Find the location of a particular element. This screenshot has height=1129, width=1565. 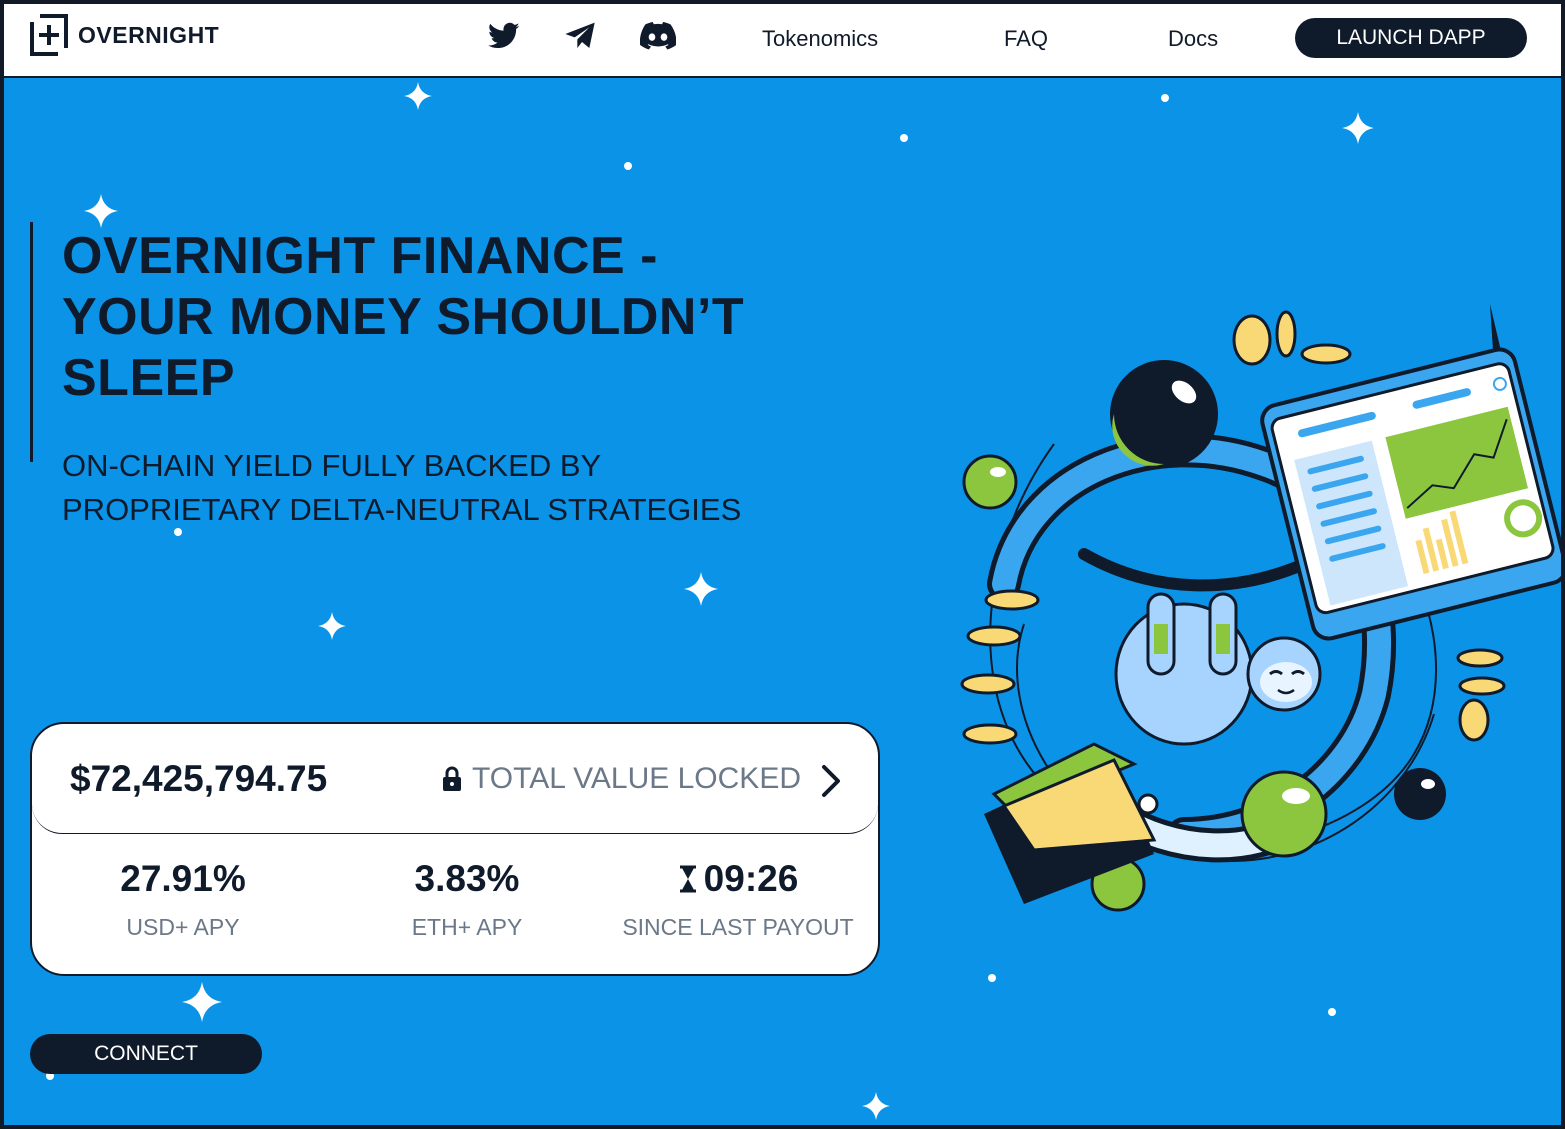

lock-icon is located at coordinates (452, 778).